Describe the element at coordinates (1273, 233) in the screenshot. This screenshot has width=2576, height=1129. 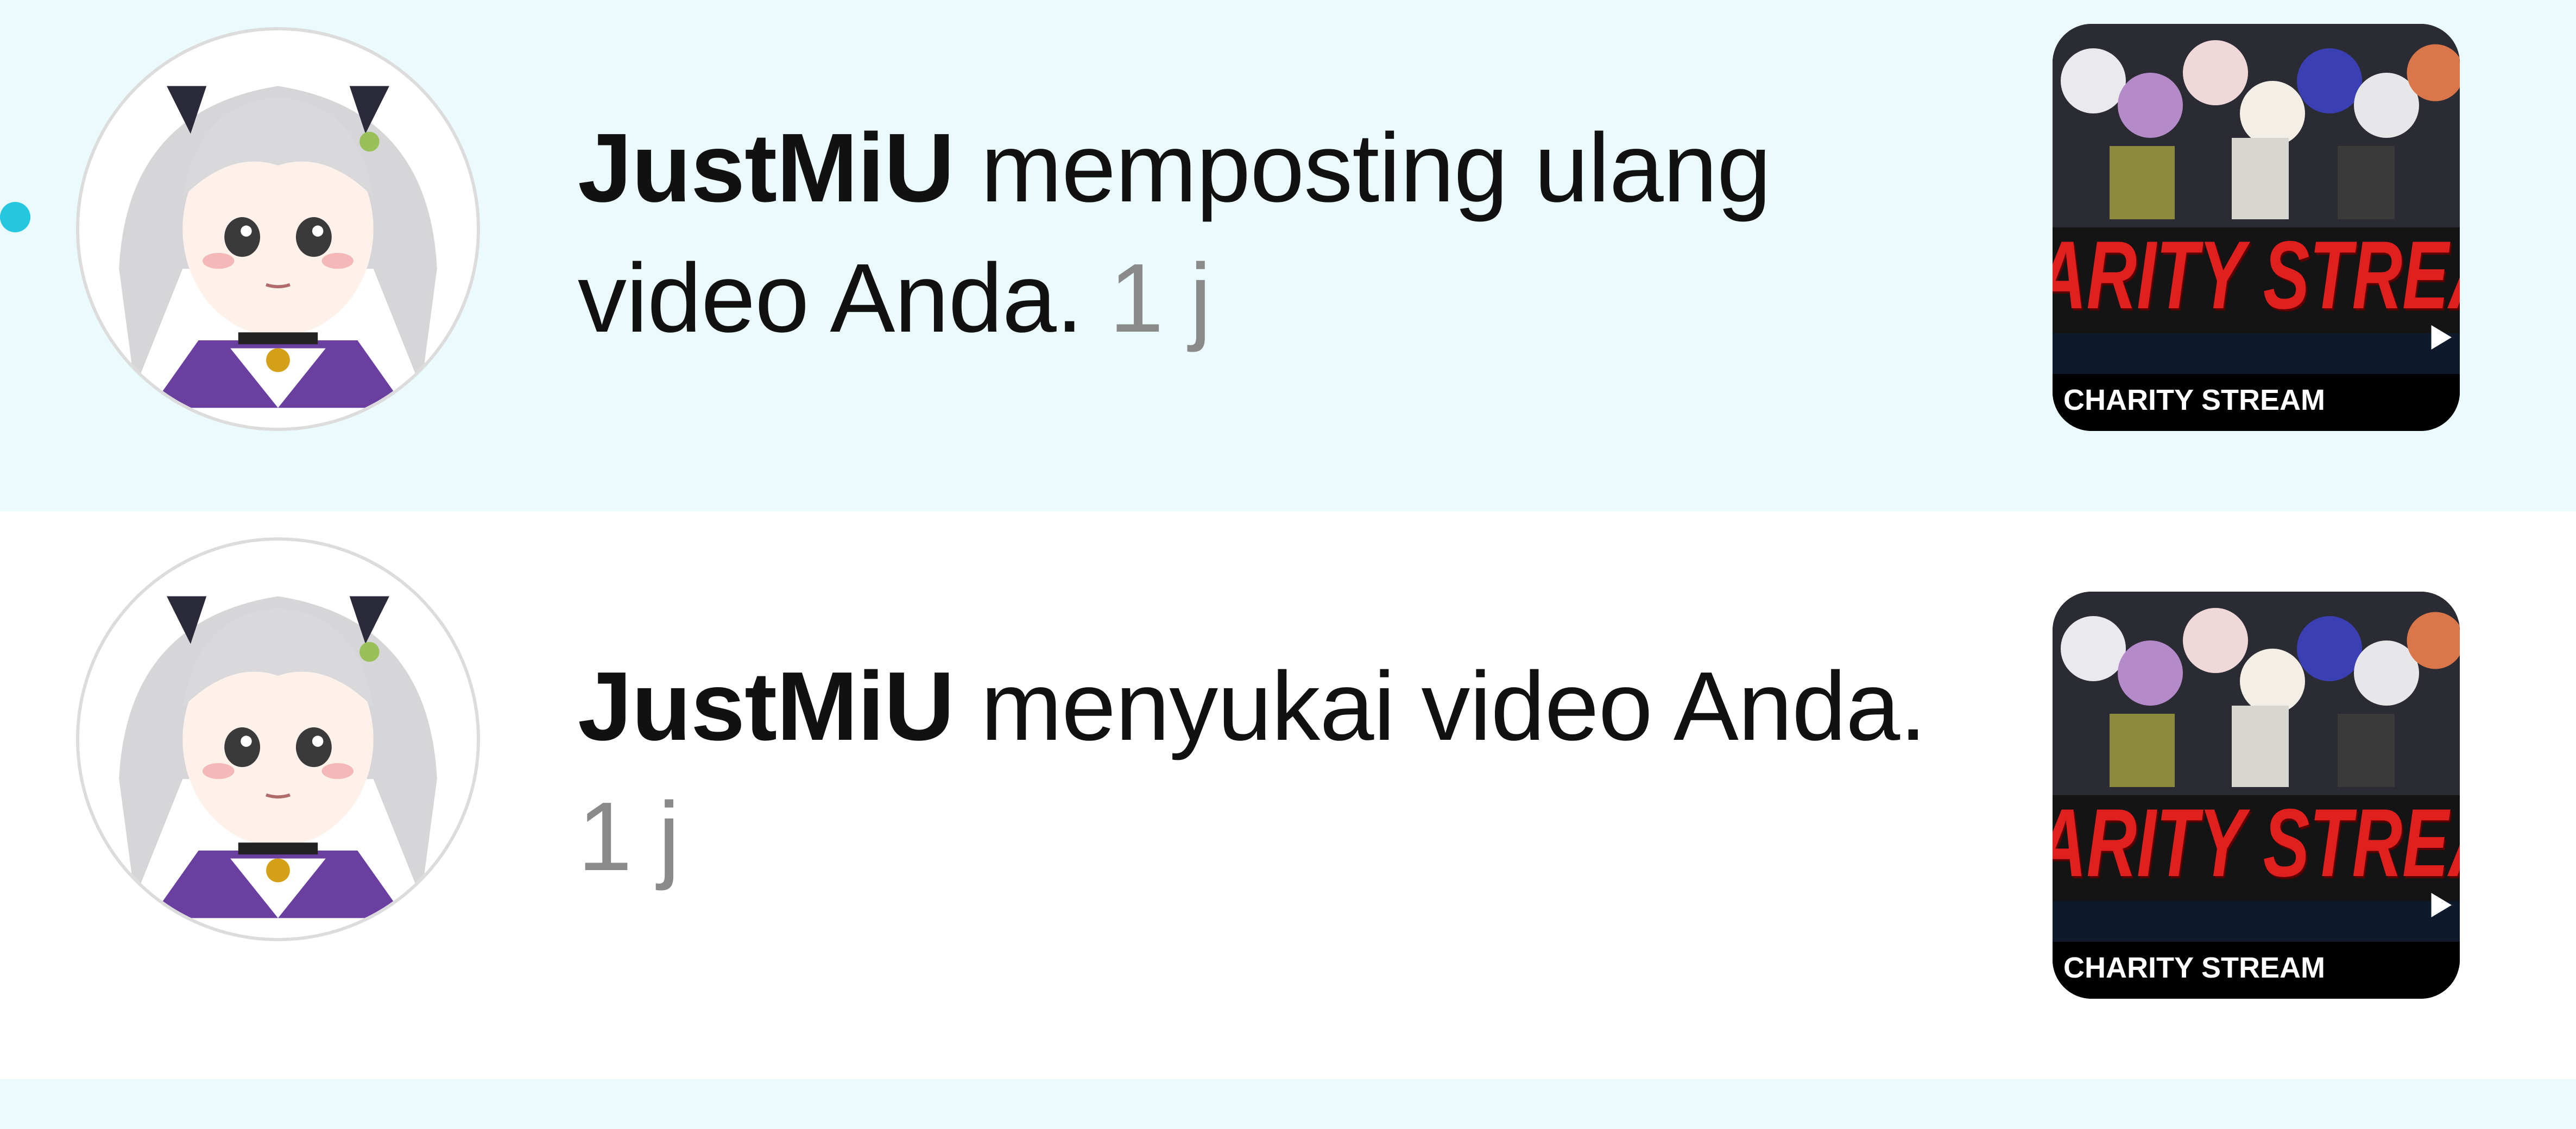
I see `notification-text: JustMiU memposting ulang video Anda. 1 j` at that location.